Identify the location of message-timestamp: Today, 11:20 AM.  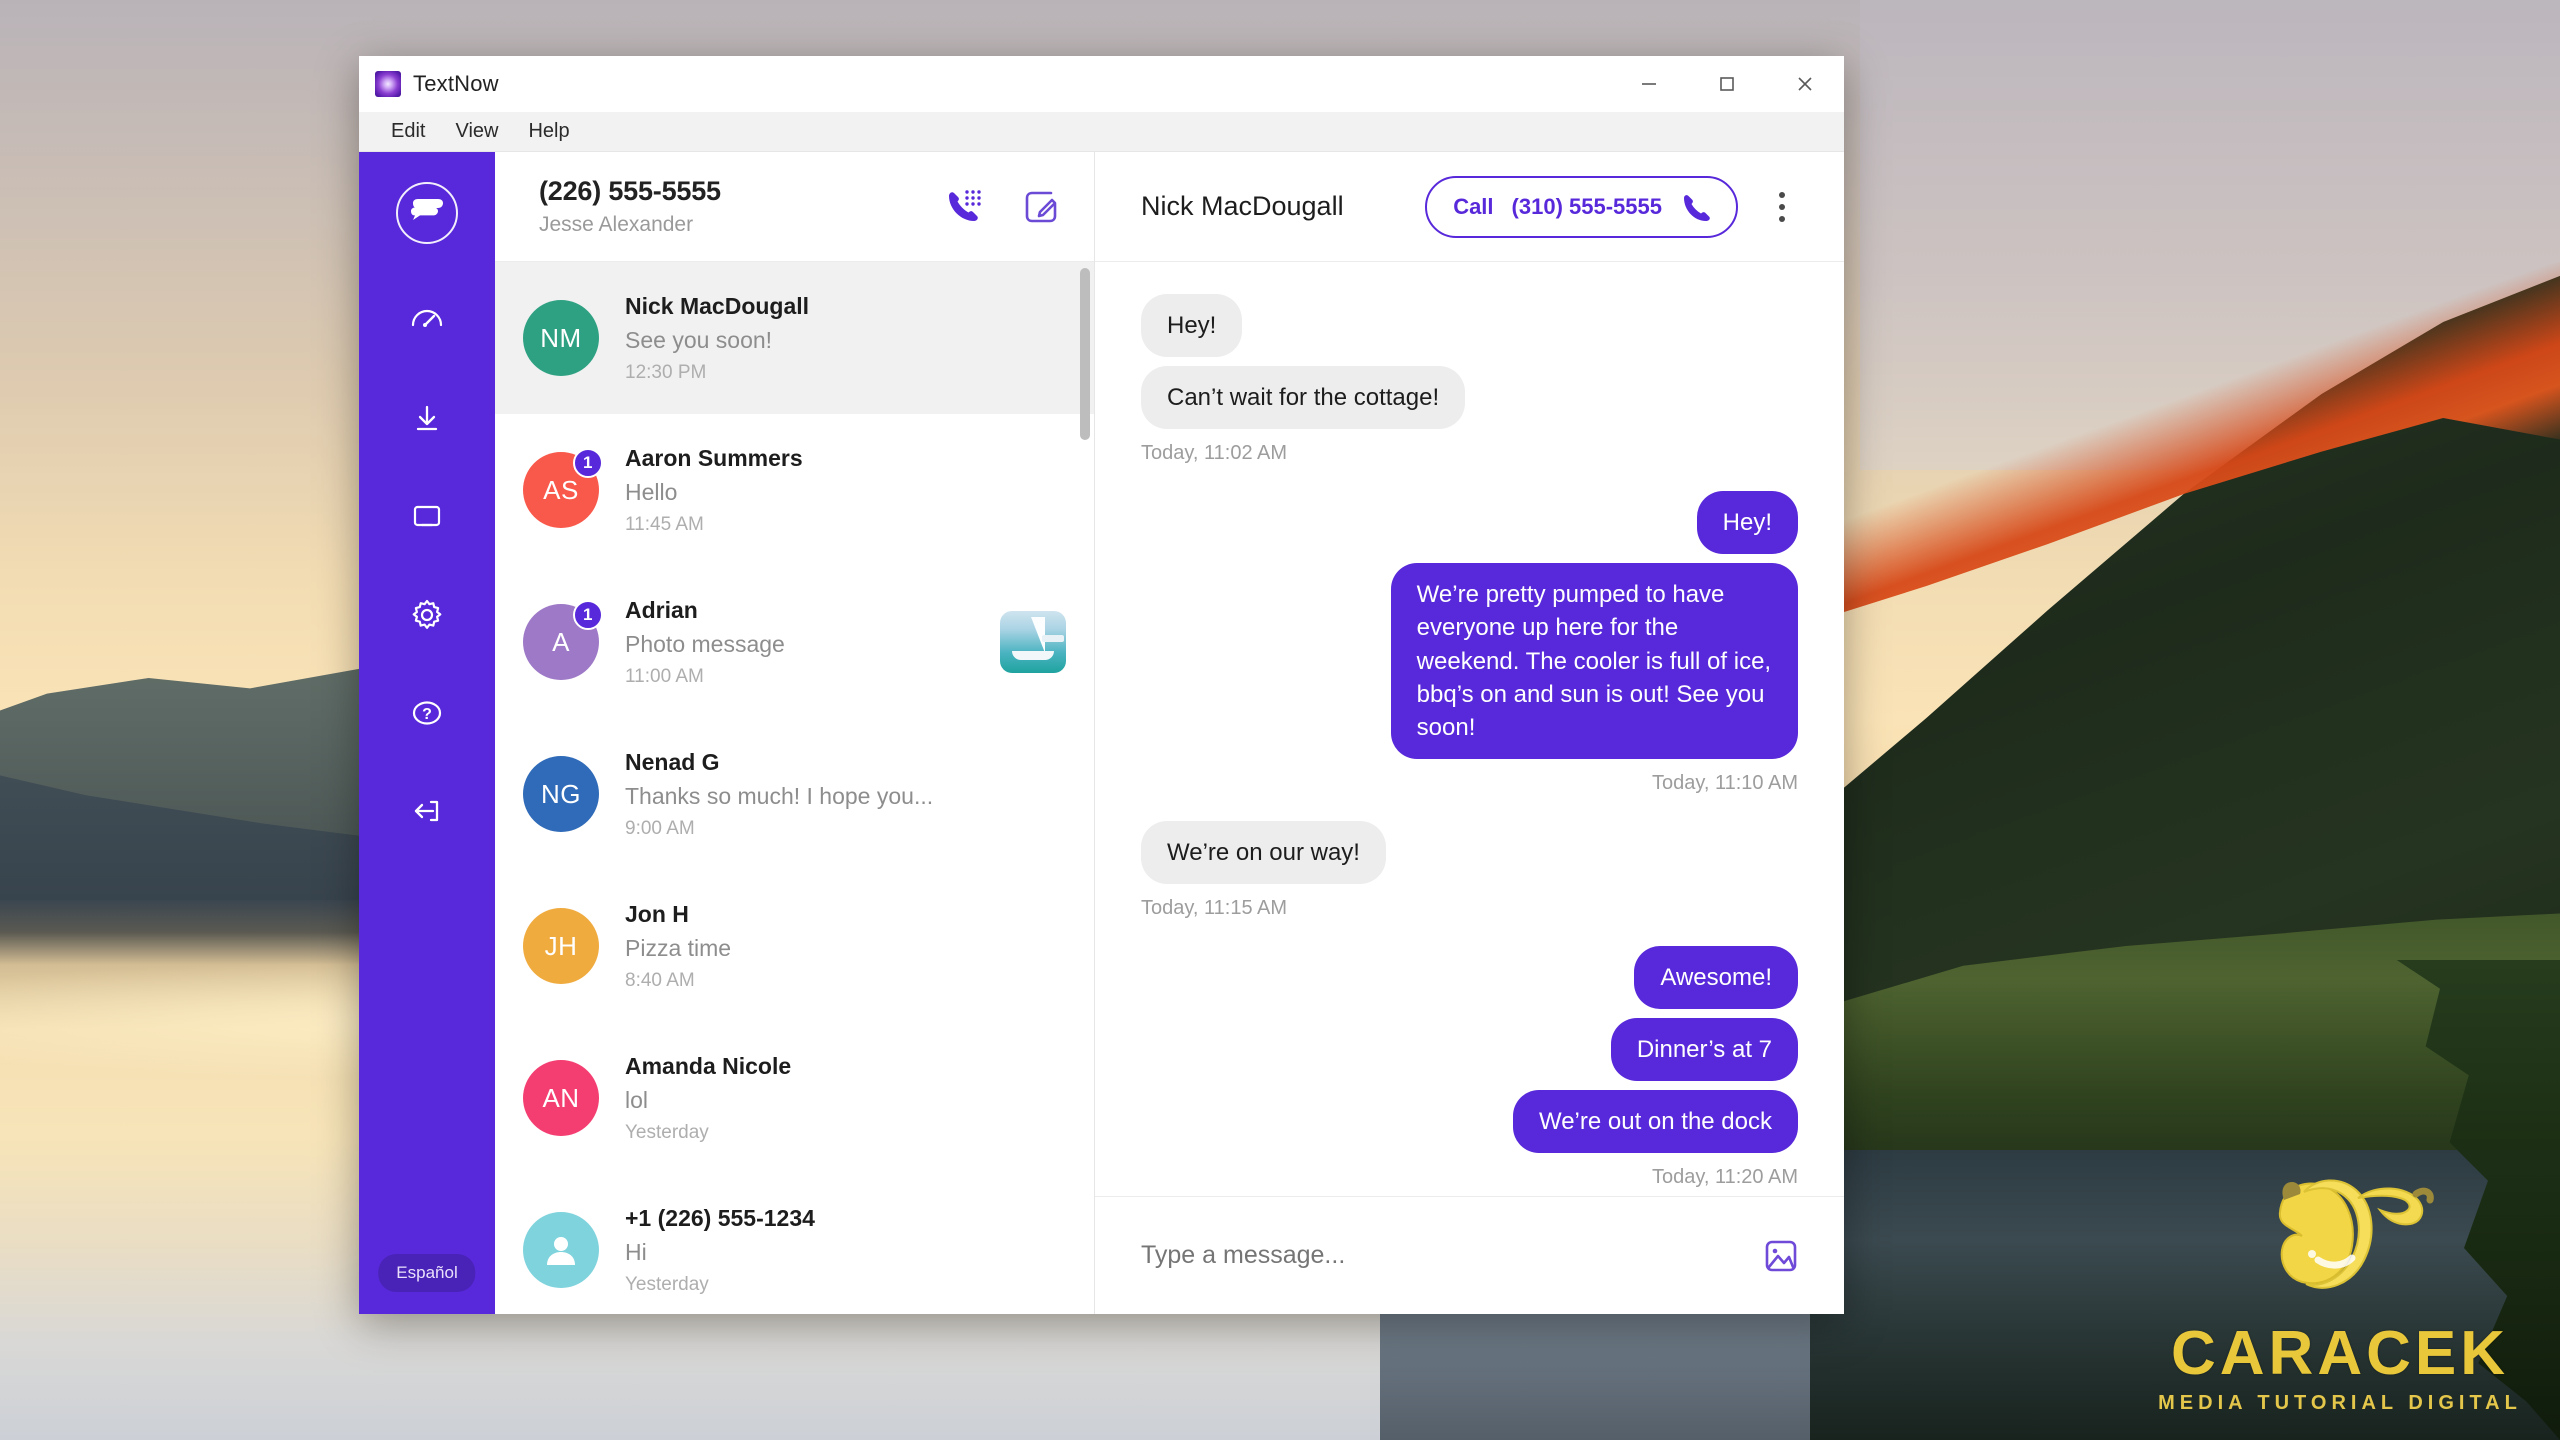
(1724, 1177).